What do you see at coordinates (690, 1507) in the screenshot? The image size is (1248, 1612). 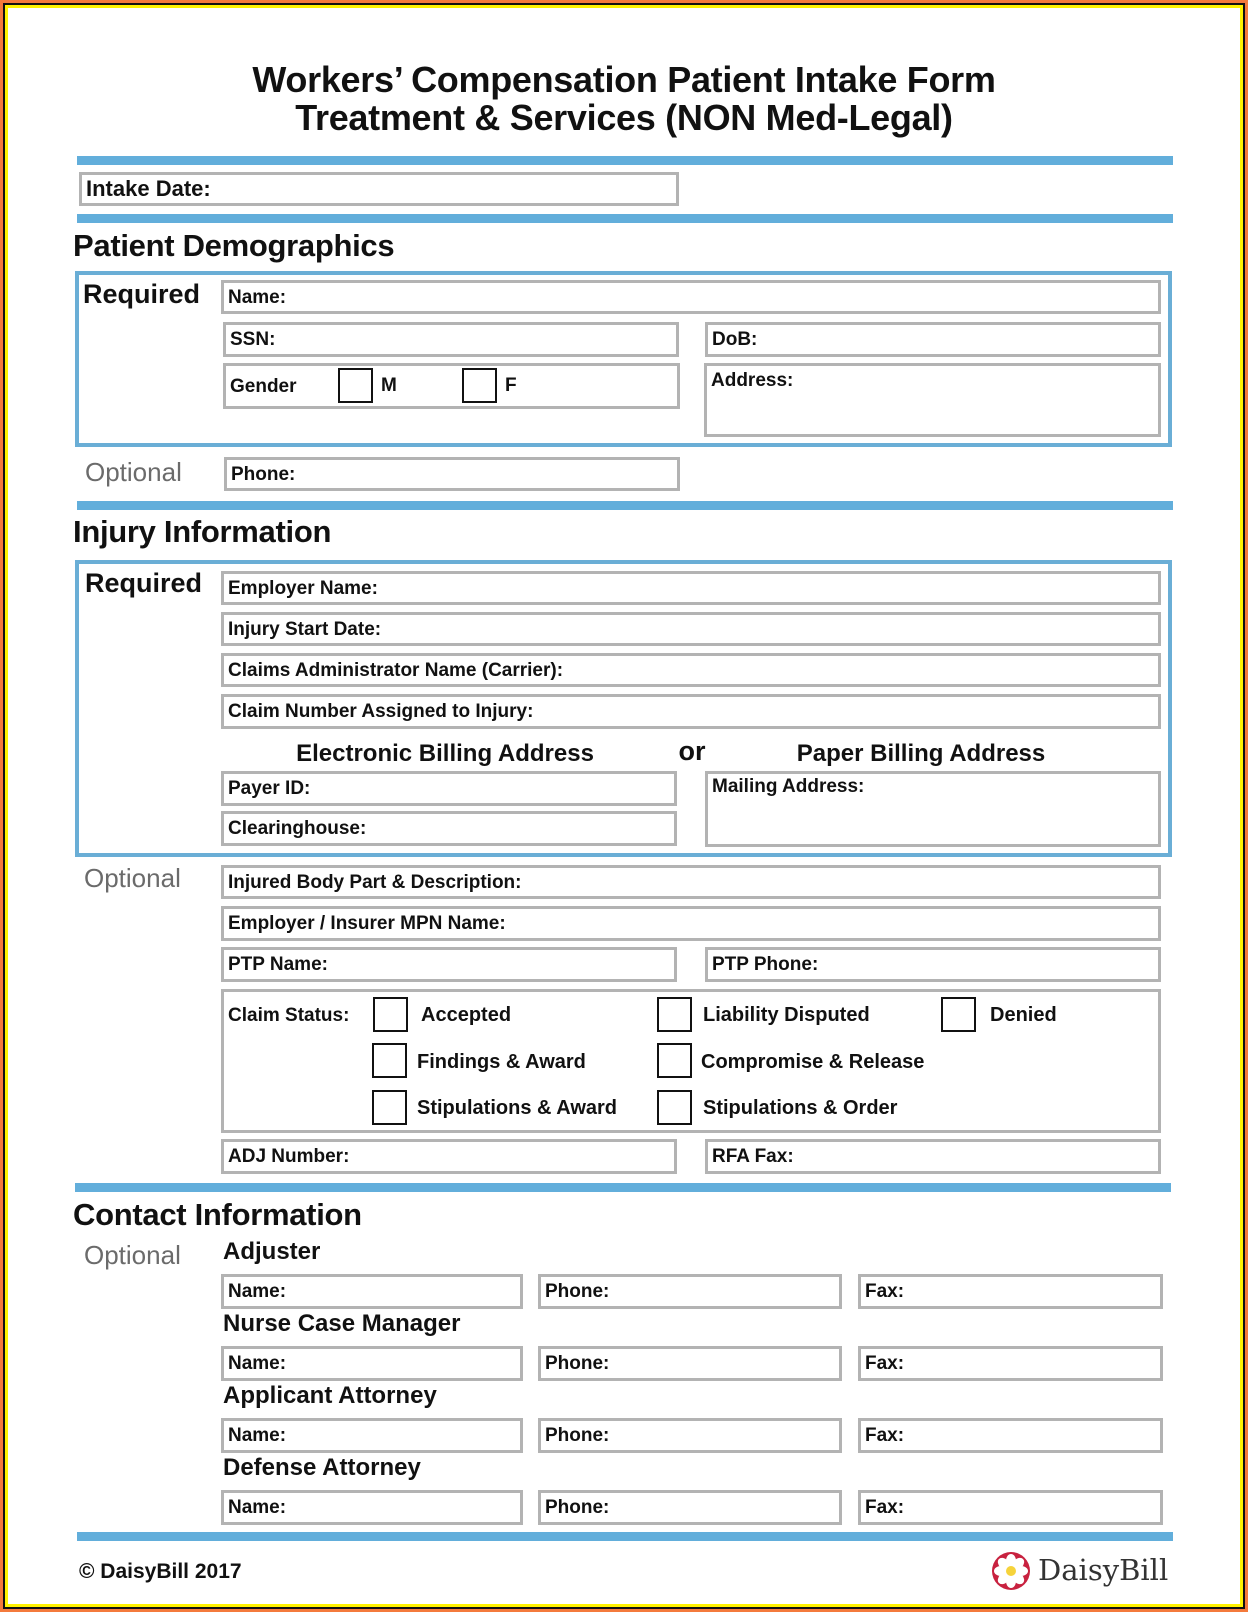 I see `defense-attorney-phone-field: Phone:` at bounding box center [690, 1507].